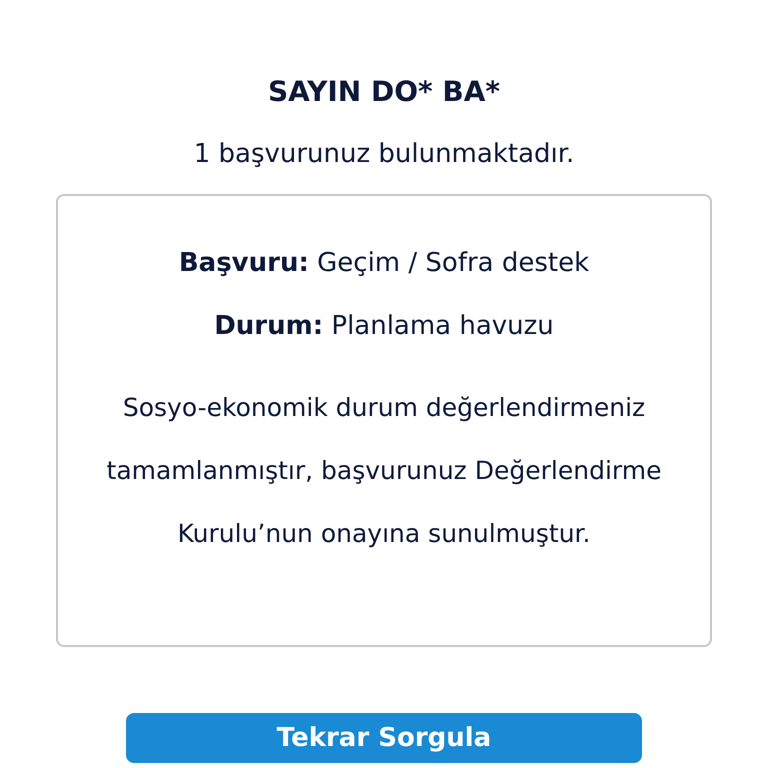 The height and width of the screenshot is (768, 768). Describe the element at coordinates (384, 326) in the screenshot. I see `detail-text: Durum: Planlama havuzu` at that location.